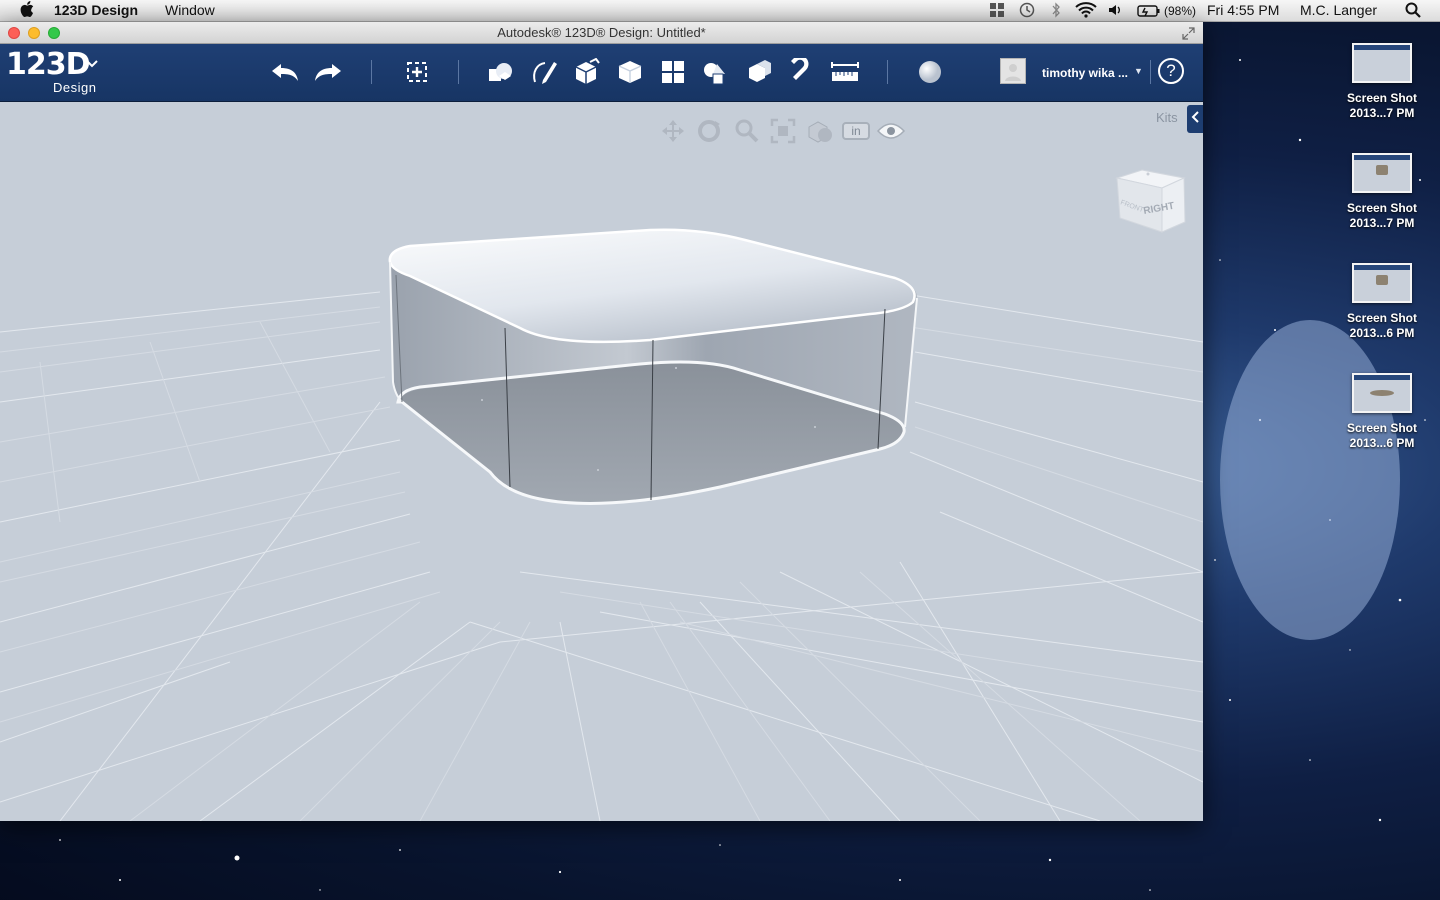 The height and width of the screenshot is (900, 1440). I want to click on grouping-button, so click(716, 72).